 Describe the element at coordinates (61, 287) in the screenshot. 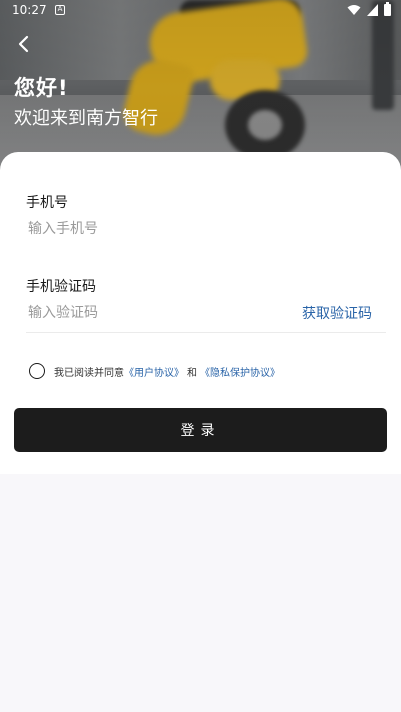

I see `verification-code-label: 手机验证码` at that location.